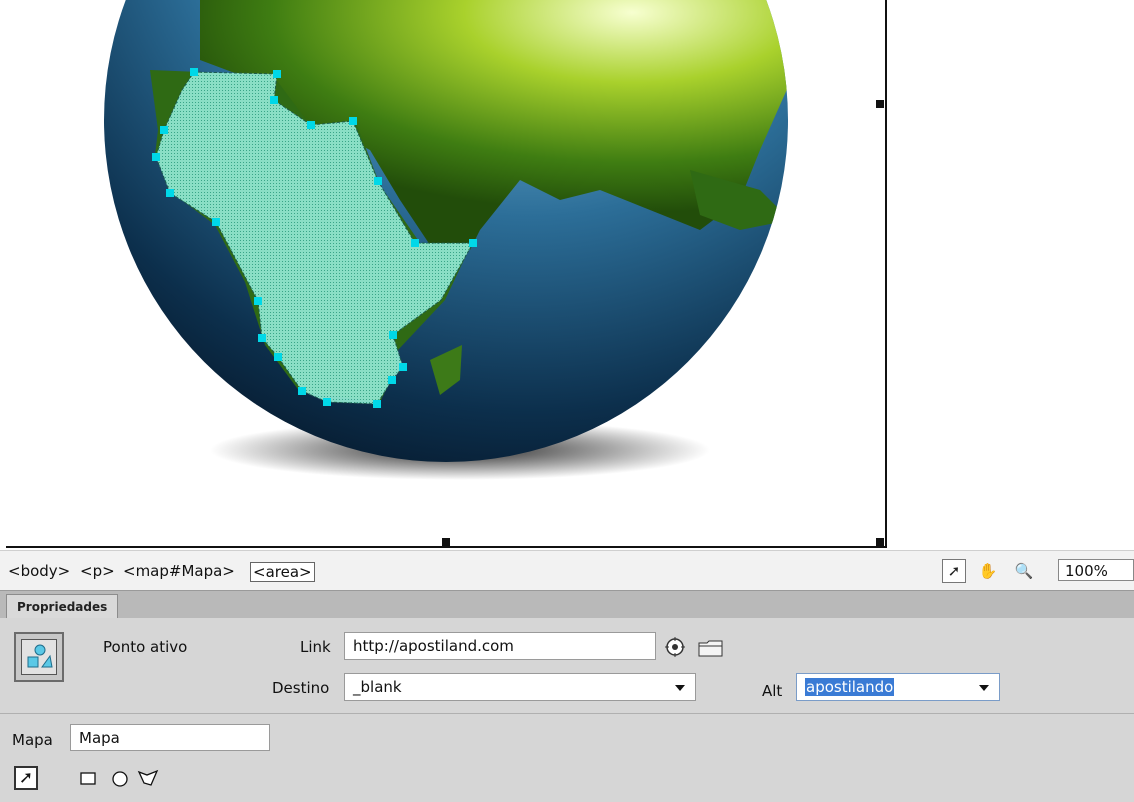  What do you see at coordinates (446, 542) in the screenshot?
I see `resize-handle-bottom` at bounding box center [446, 542].